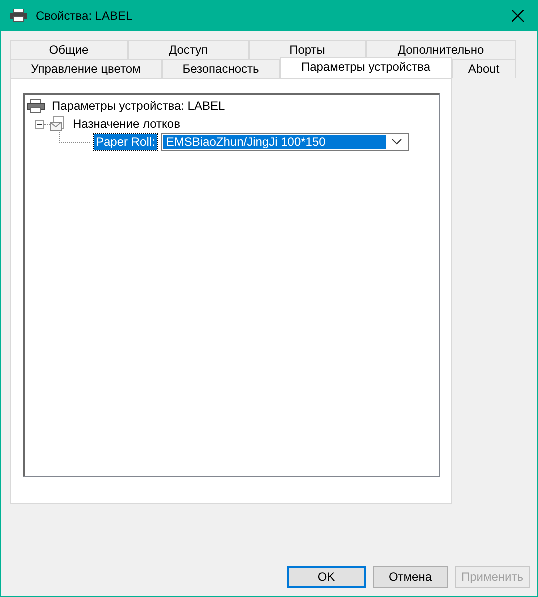  I want to click on dropdown: EMSBiaoZhun/JingJi 100*150, so click(285, 142).